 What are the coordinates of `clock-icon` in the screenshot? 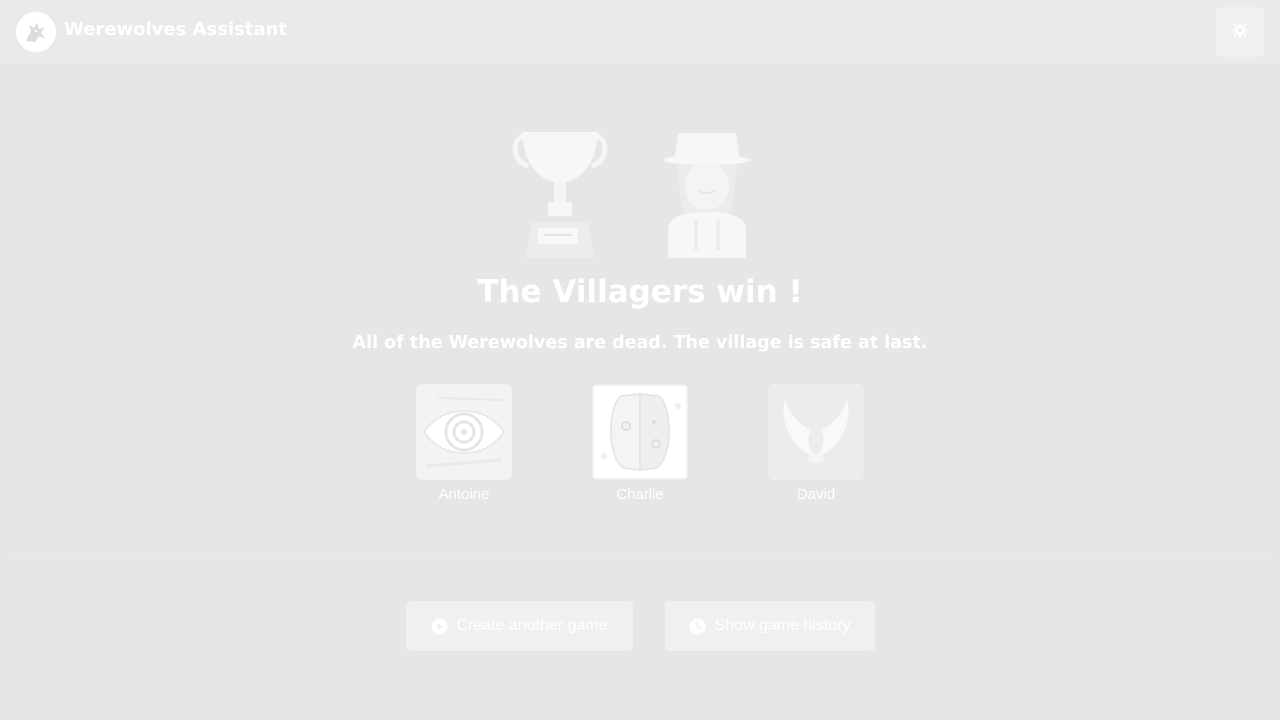 It's located at (697, 626).